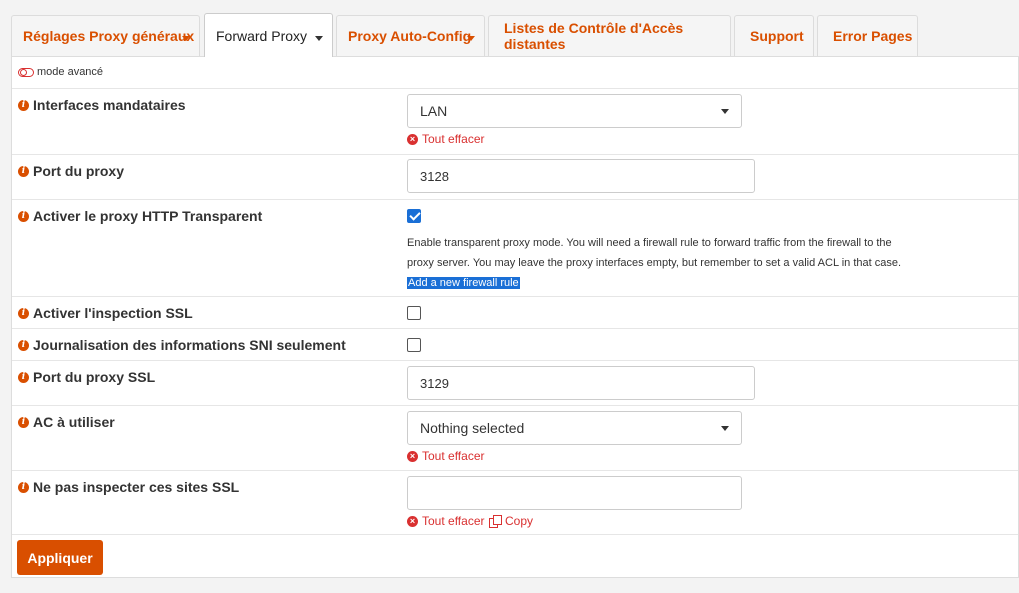  I want to click on field-label: i AC à utiliser, so click(66, 422).